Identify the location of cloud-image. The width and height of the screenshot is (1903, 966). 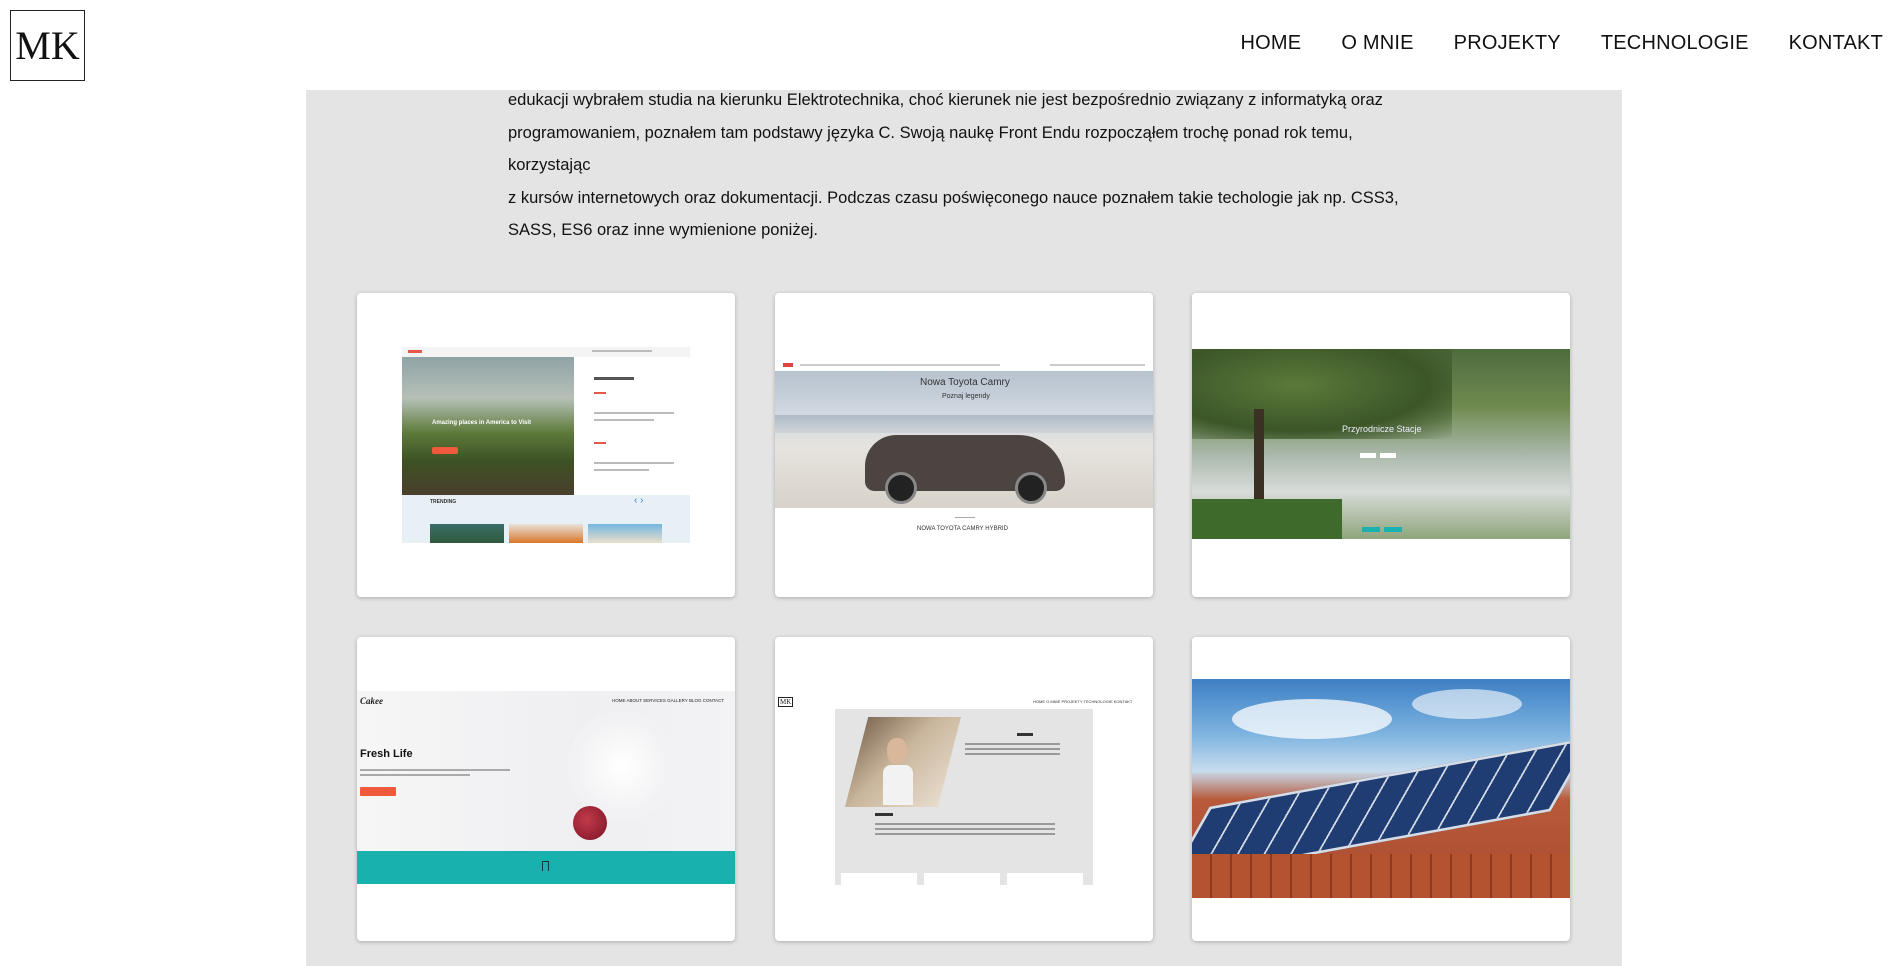
(1312, 719).